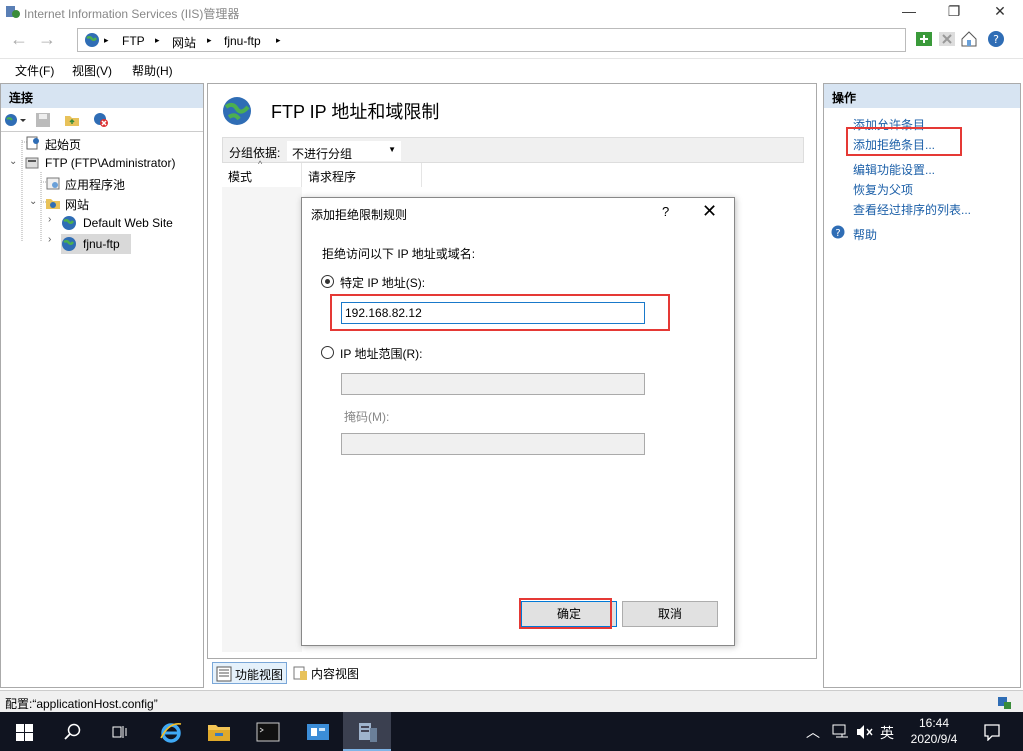 This screenshot has height=751, width=1023. I want to click on menu-bar: 文件(F) 视图(V) 帮助(H), so click(511, 69).